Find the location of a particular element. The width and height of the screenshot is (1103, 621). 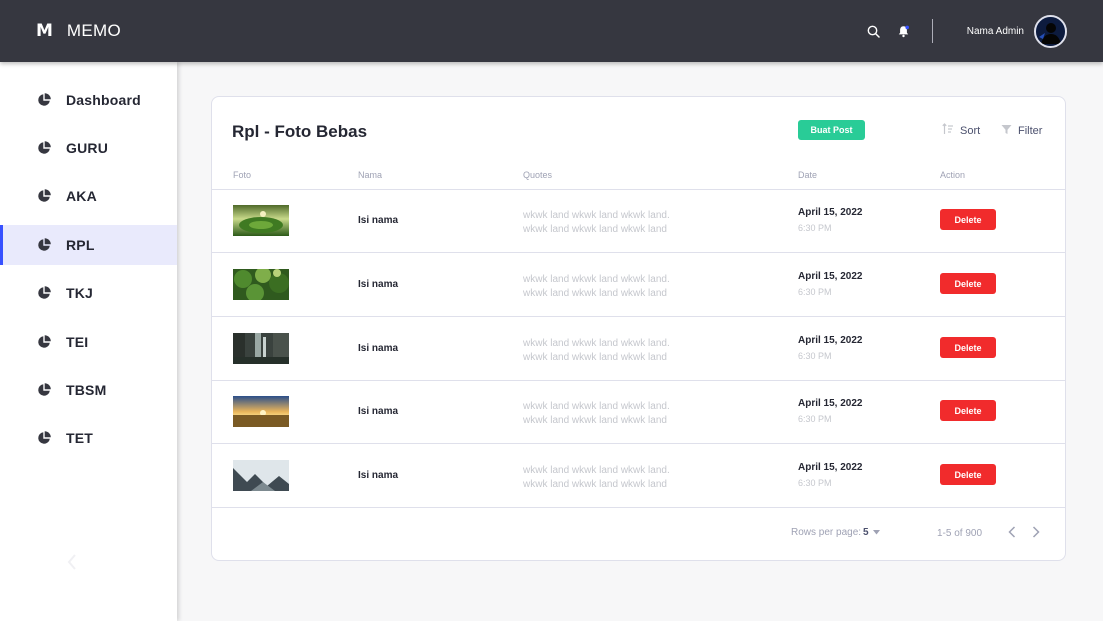

sidebar-item-tkj: TKJ is located at coordinates (88, 293).